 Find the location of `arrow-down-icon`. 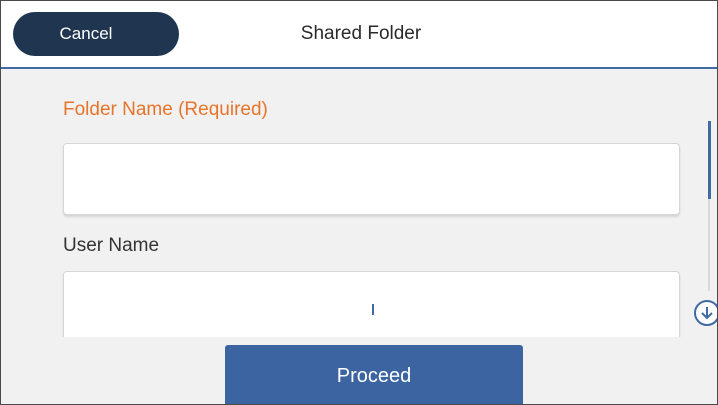

arrow-down-icon is located at coordinates (707, 313).